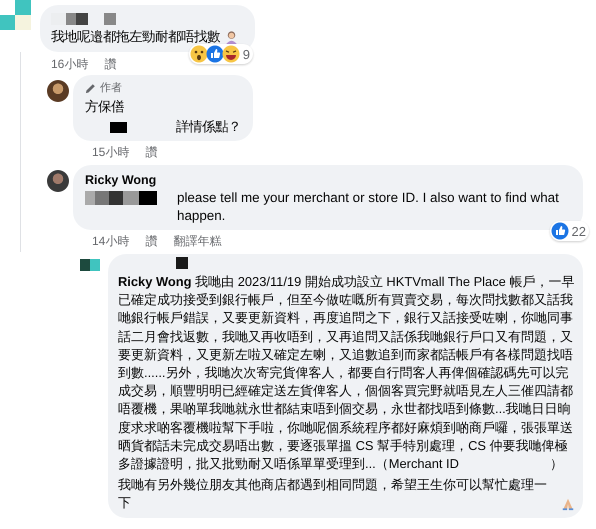 The image size is (596, 529). Describe the element at coordinates (246, 54) in the screenshot. I see `reaction-count: 9` at that location.